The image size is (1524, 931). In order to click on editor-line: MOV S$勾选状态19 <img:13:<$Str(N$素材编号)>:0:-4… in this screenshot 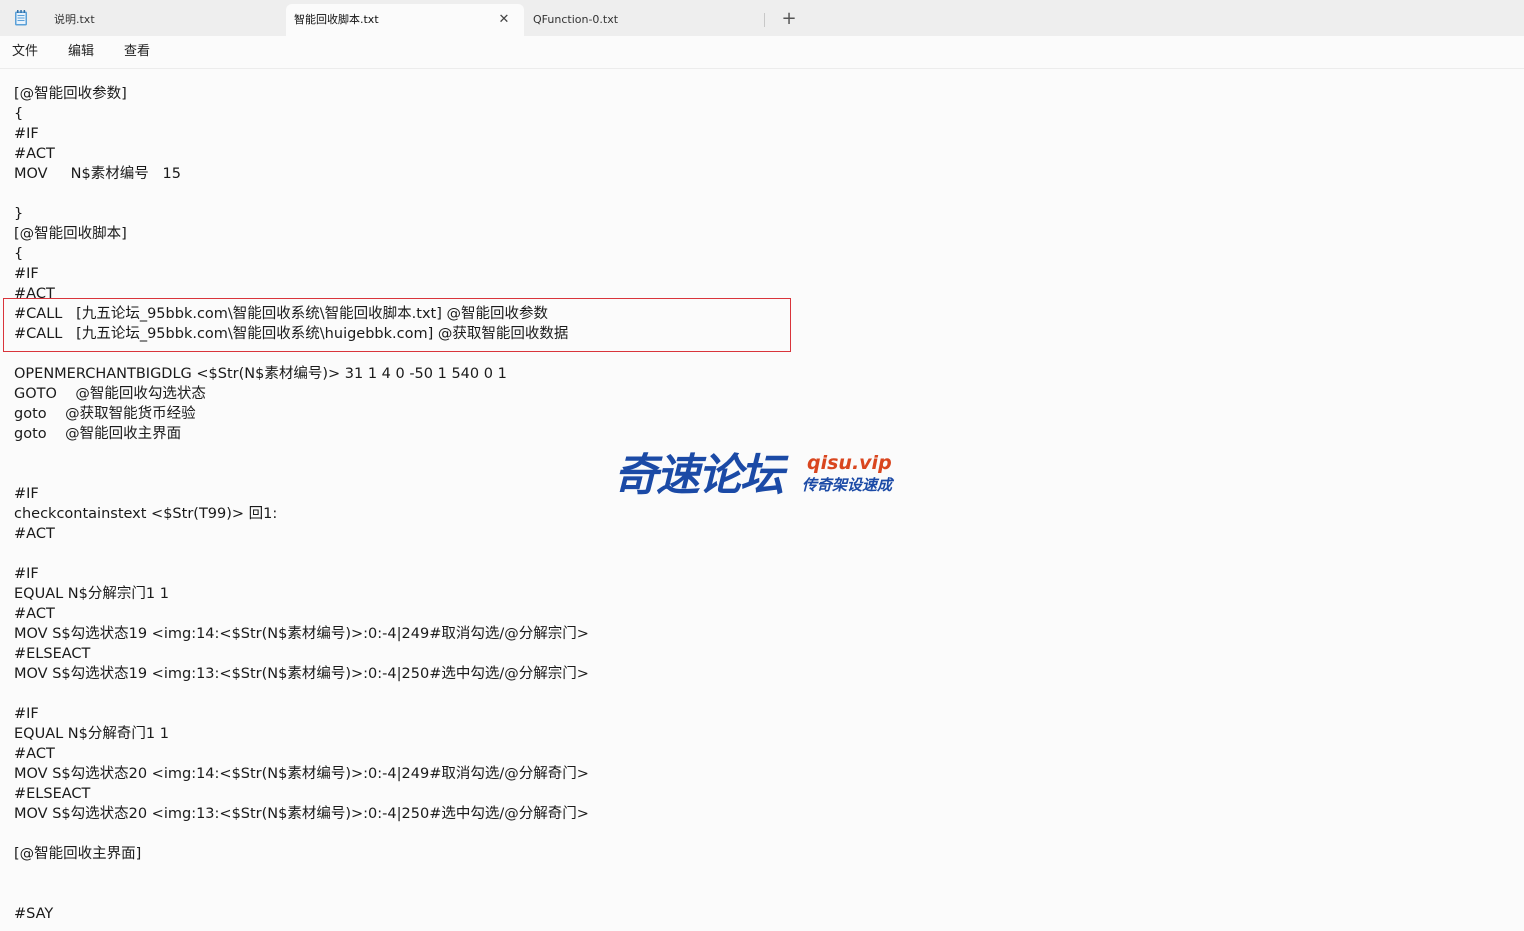, I will do `click(301, 674)`.